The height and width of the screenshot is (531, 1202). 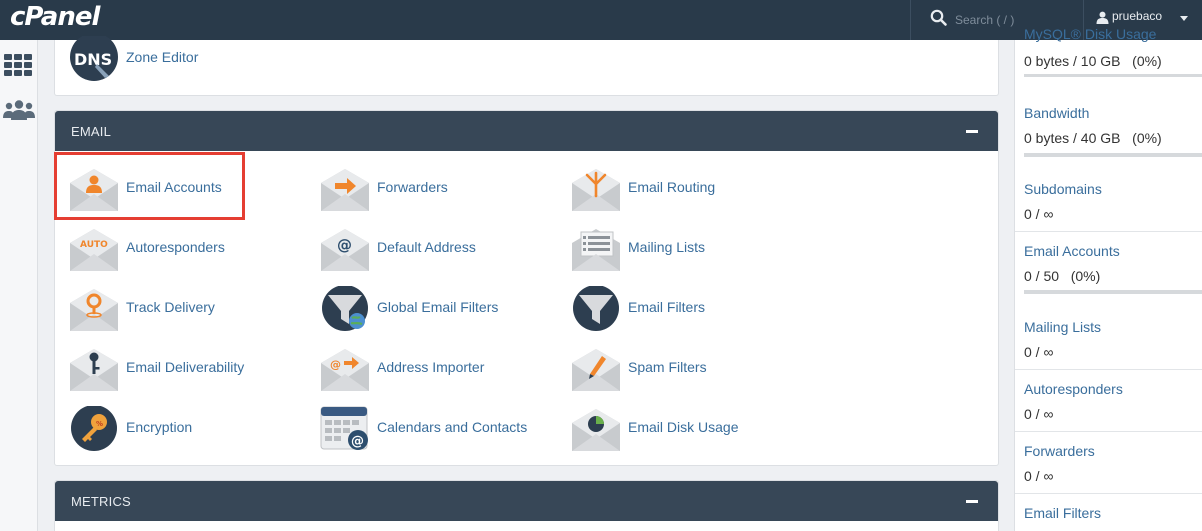 I want to click on tool-email-routing: Email Routing, so click(x=686, y=189).